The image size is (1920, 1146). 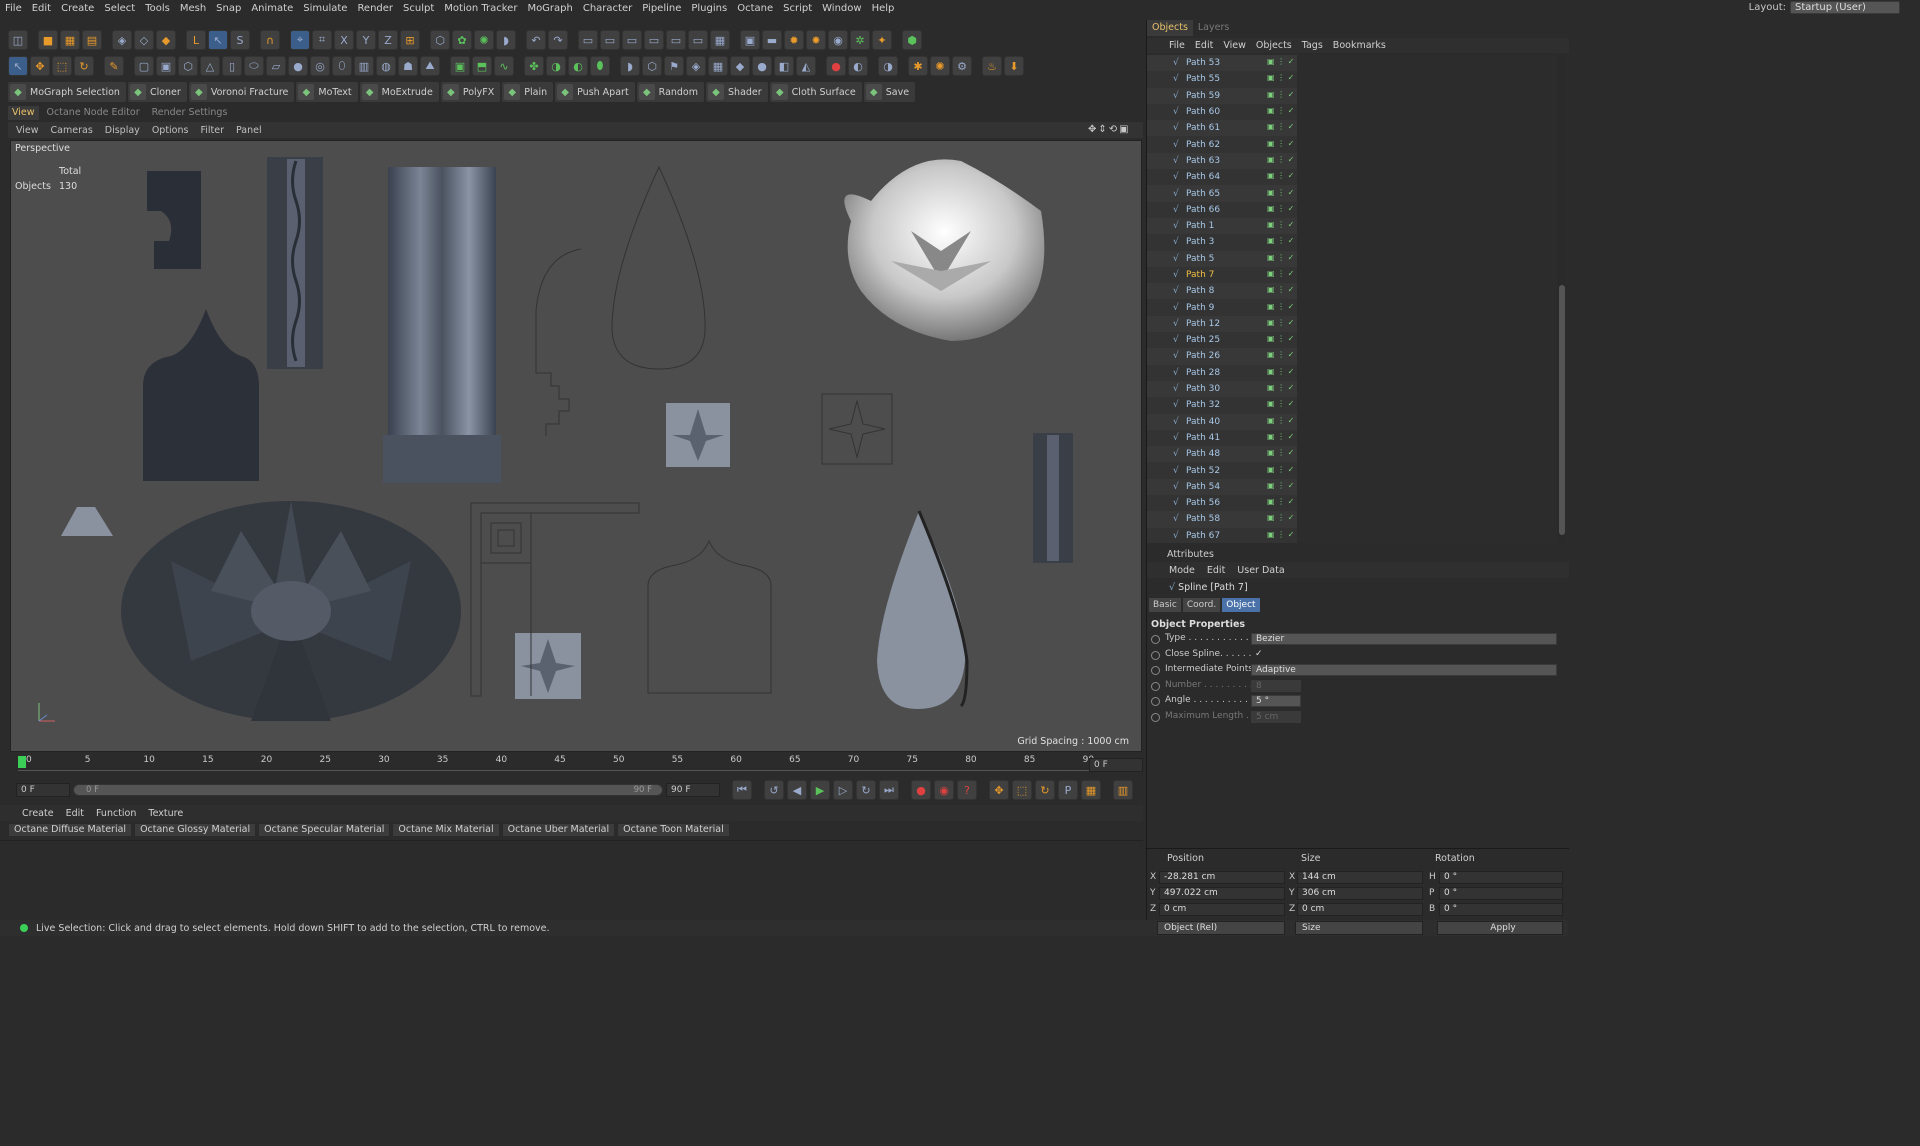 What do you see at coordinates (1203, 145) in the screenshot?
I see `object-name: Path 62` at bounding box center [1203, 145].